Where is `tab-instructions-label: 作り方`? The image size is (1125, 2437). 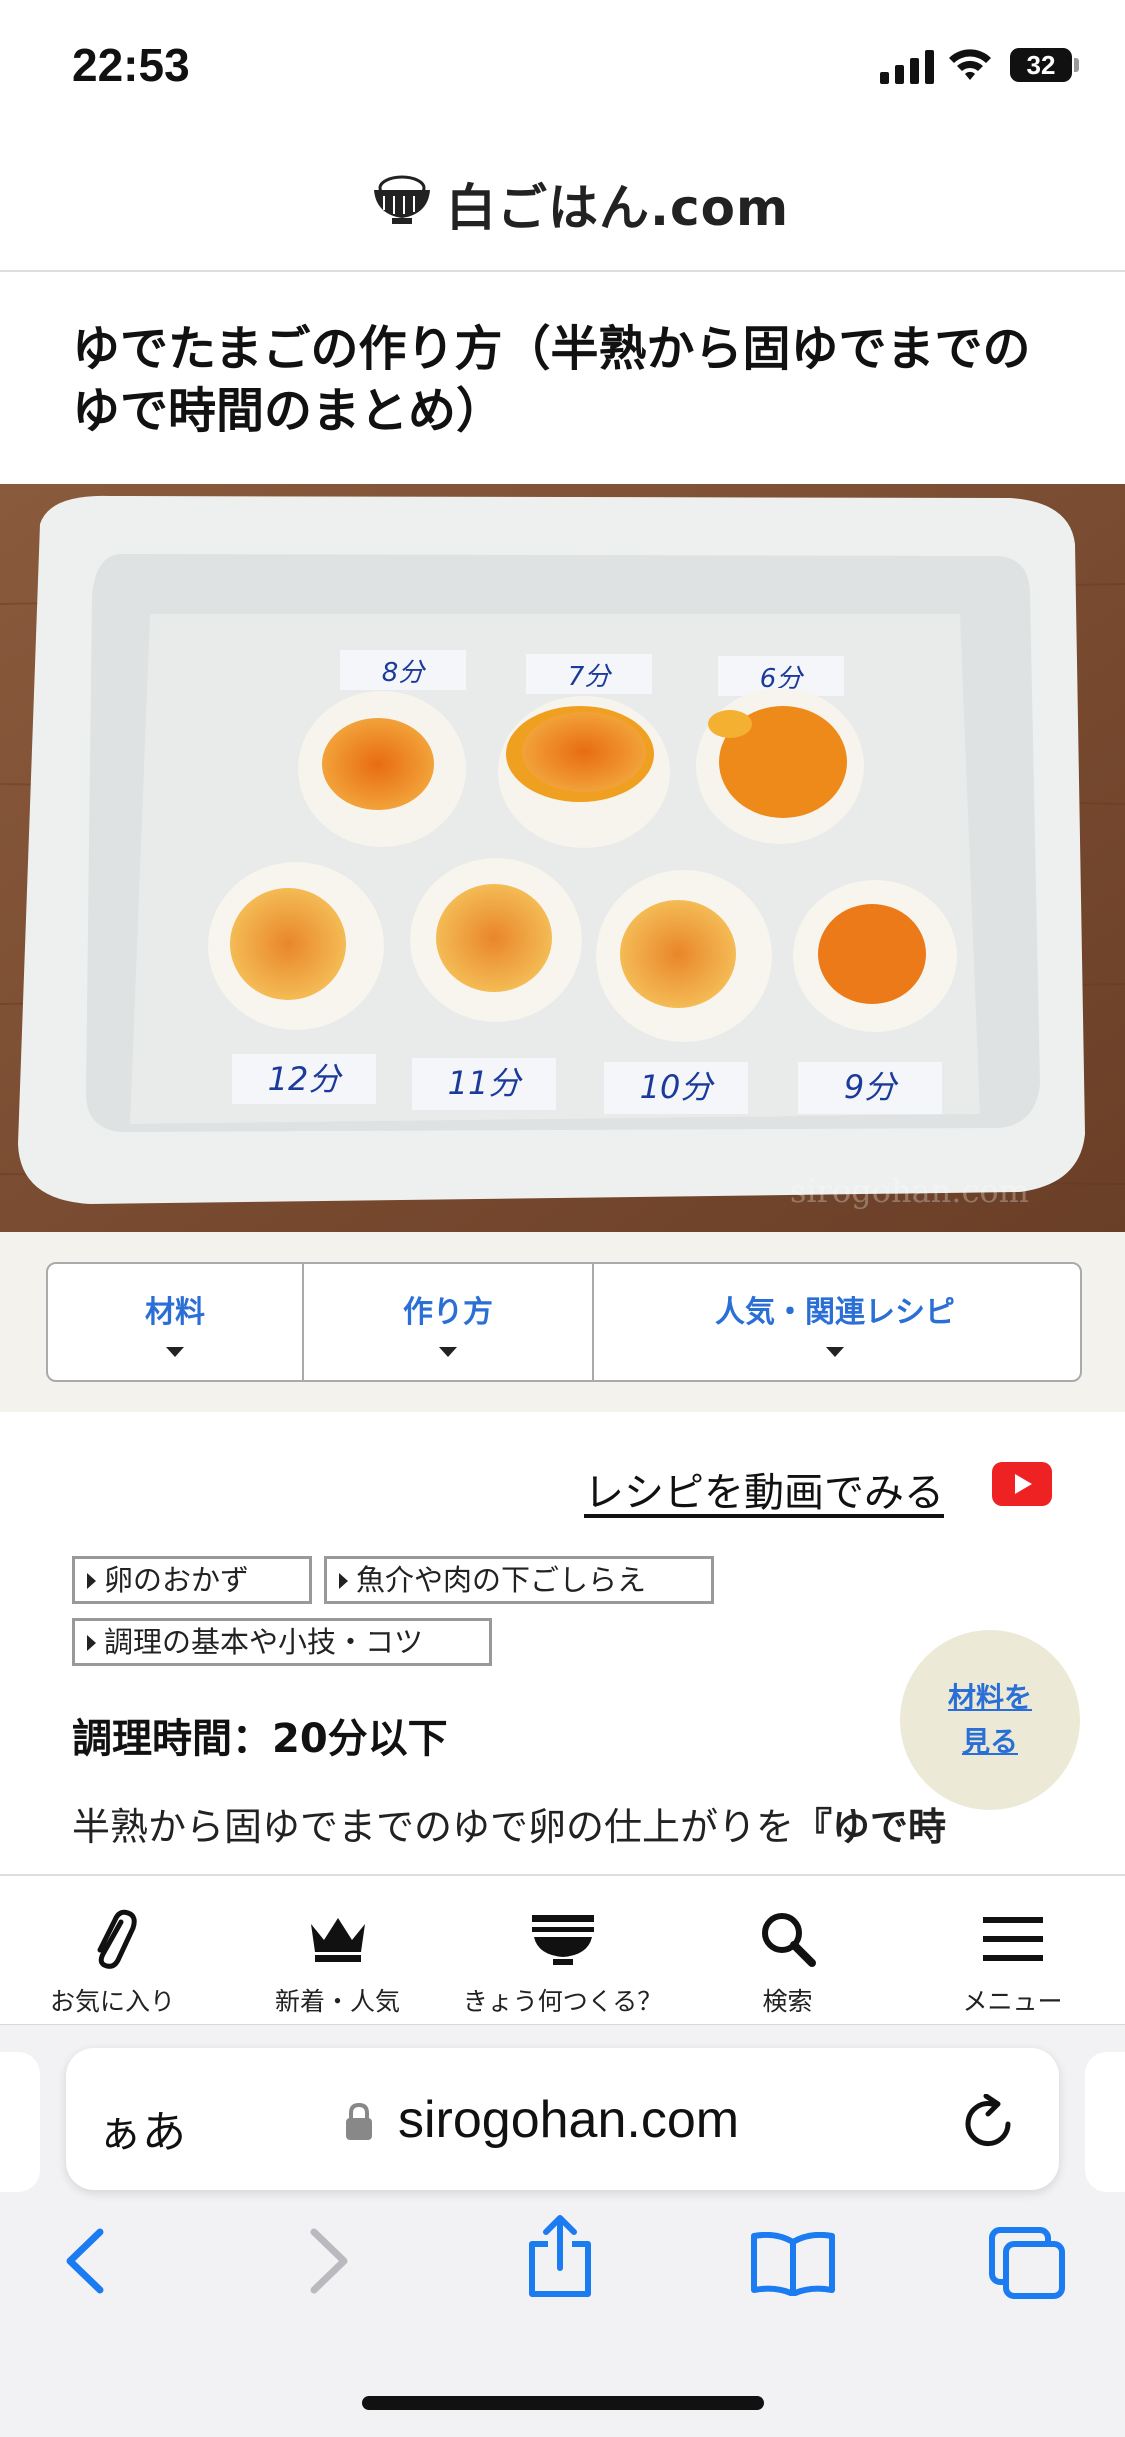
tab-instructions-label: 作り方 is located at coordinates (448, 1312).